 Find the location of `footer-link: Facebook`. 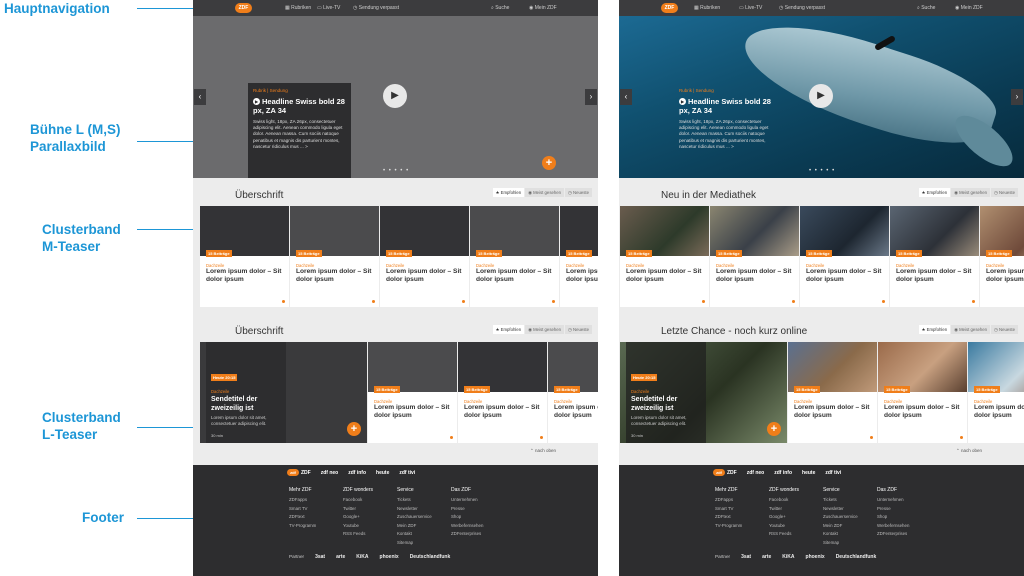

footer-link: Facebook is located at coordinates (796, 500).